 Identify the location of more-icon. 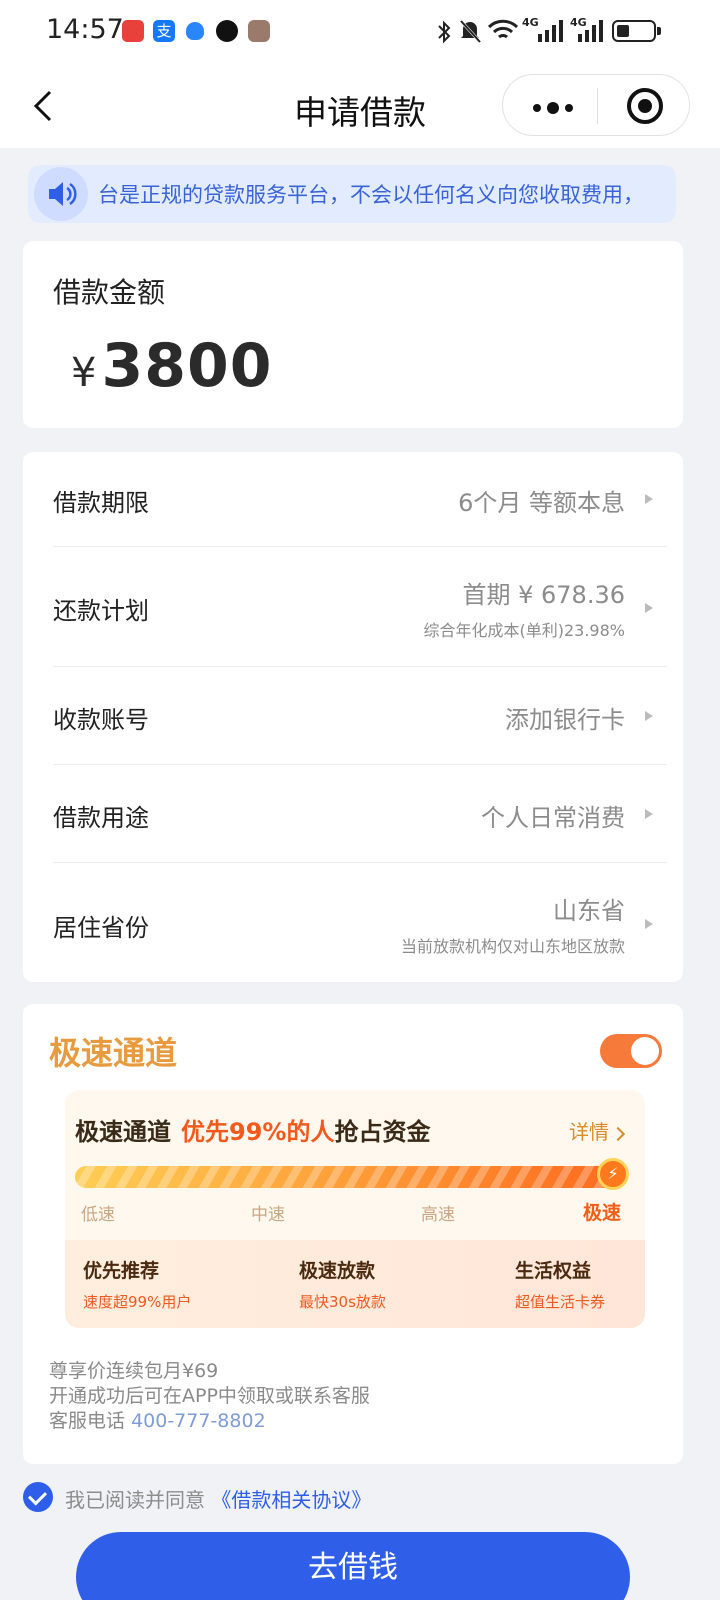
(553, 108).